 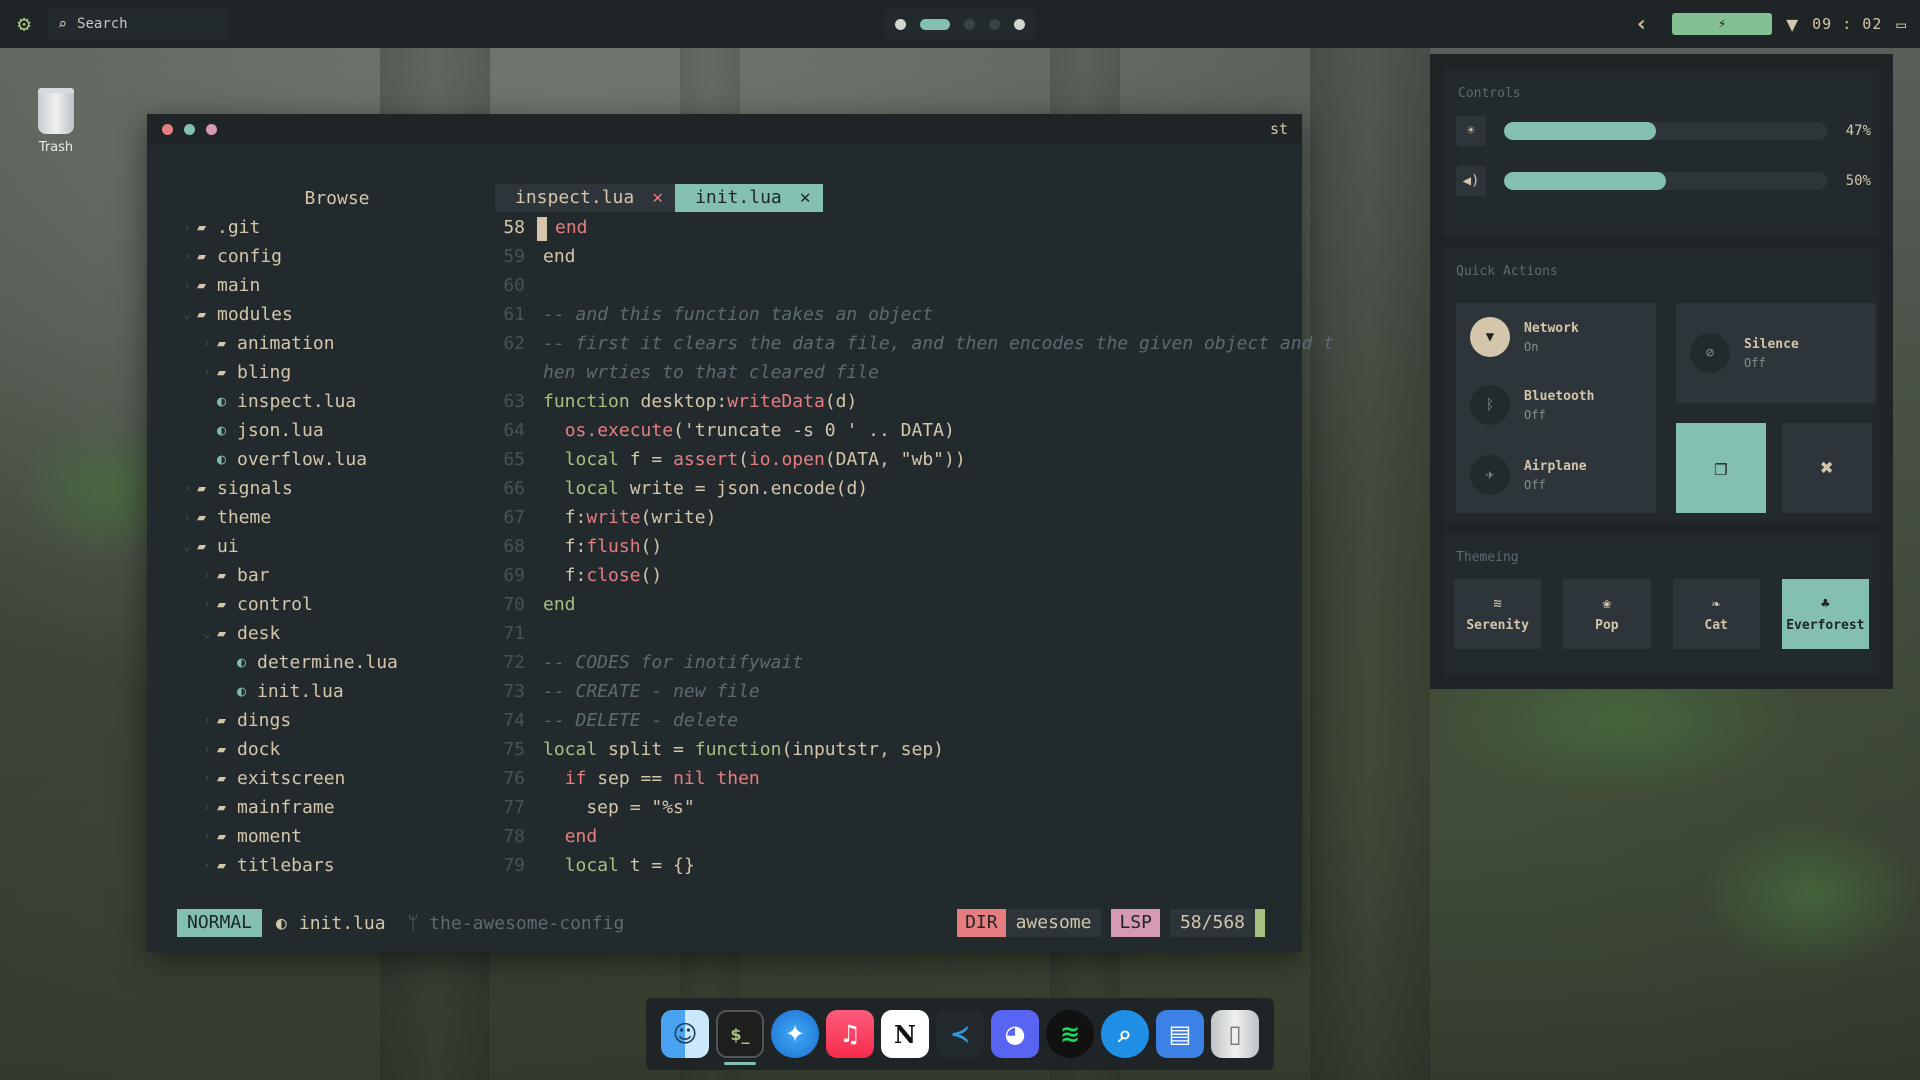 I want to click on file-tree-row: ◐ inspect.lua, so click(x=337, y=401).